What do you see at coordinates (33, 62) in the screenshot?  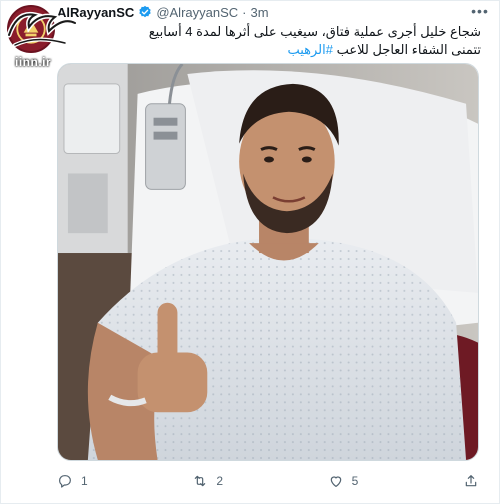 I see `watermark-text: iinn.ir` at bounding box center [33, 62].